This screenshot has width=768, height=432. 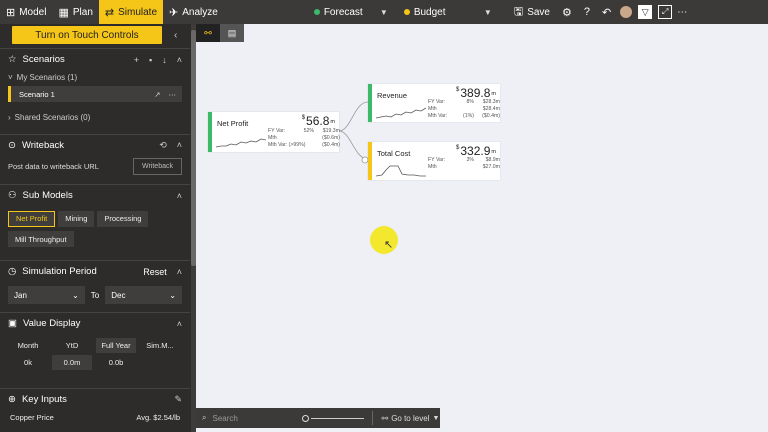 What do you see at coordinates (136, 60) in the screenshot?
I see `add-icon: +` at bounding box center [136, 60].